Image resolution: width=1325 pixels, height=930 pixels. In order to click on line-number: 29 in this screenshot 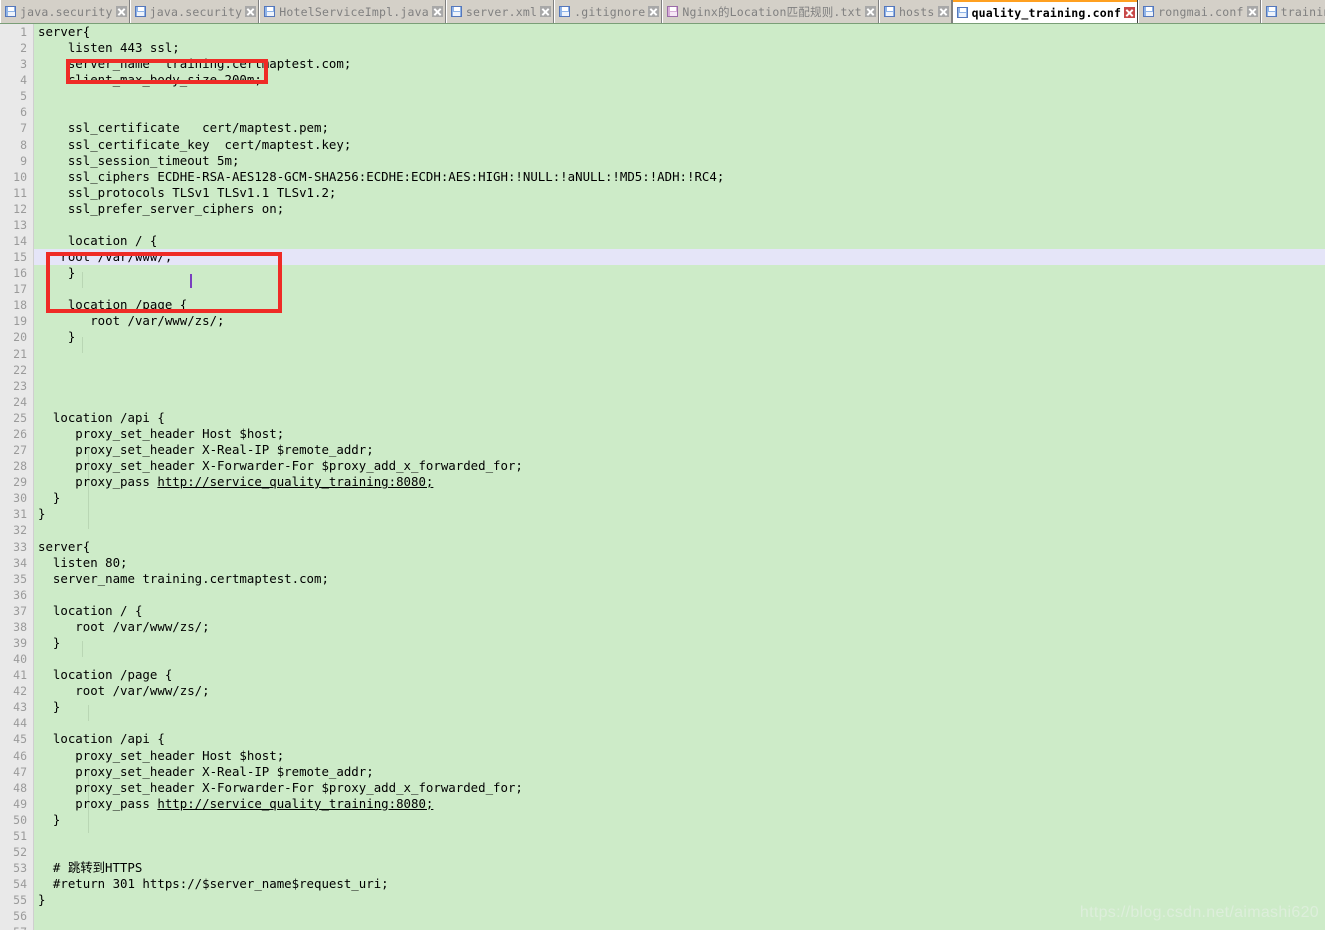, I will do `click(20, 482)`.